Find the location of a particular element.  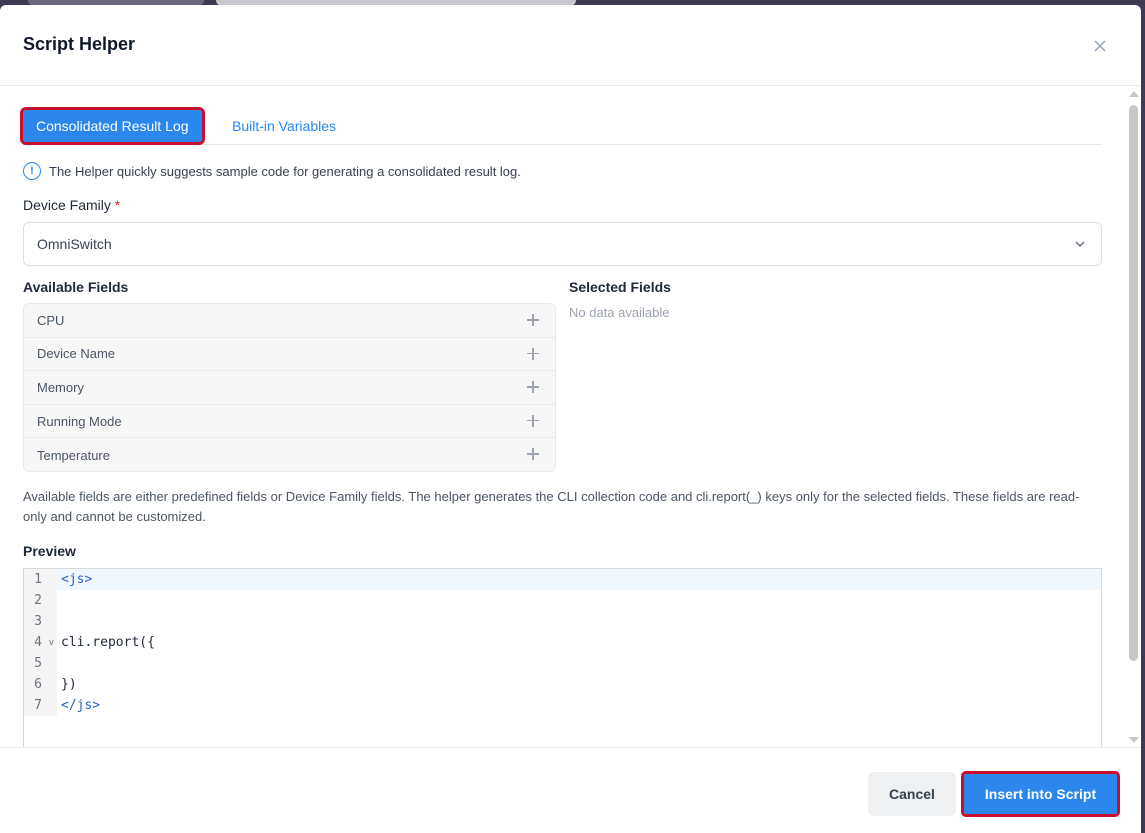

field-label: Device Name is located at coordinates (76, 354).